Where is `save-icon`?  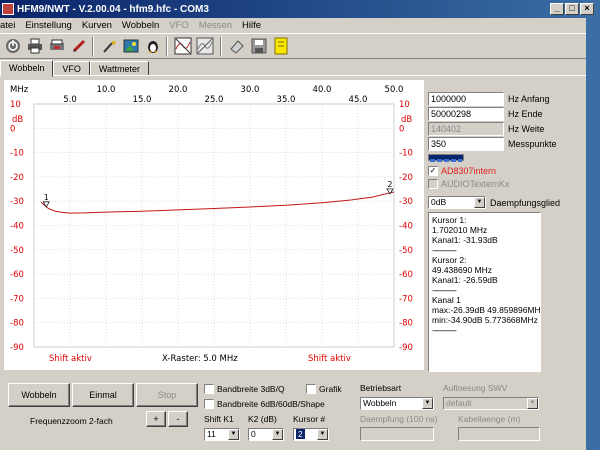 save-icon is located at coordinates (259, 46).